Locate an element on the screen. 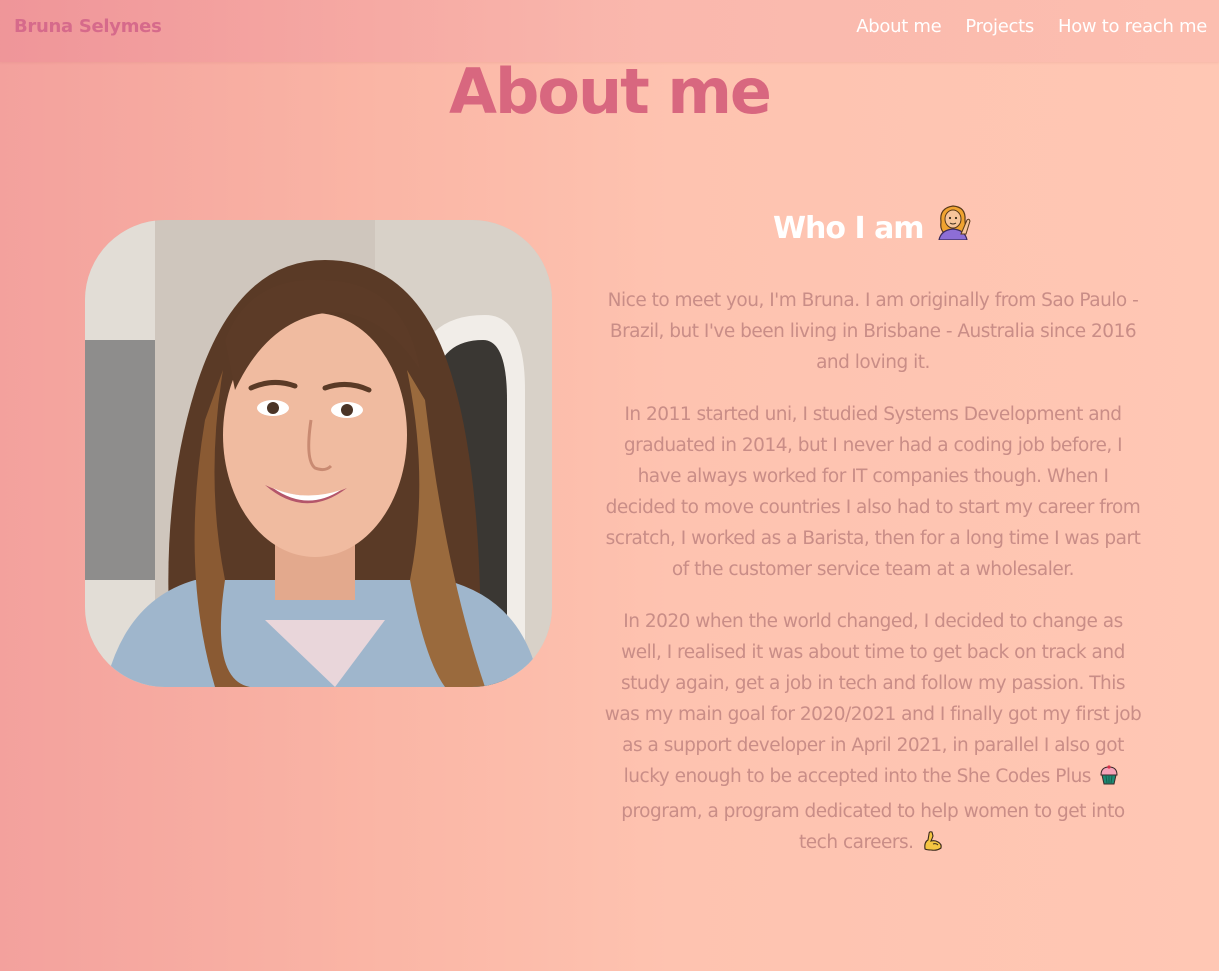 Image resolution: width=1219 pixels, height=971 pixels. who-i-am-heading: Who I am is located at coordinates (873, 228).